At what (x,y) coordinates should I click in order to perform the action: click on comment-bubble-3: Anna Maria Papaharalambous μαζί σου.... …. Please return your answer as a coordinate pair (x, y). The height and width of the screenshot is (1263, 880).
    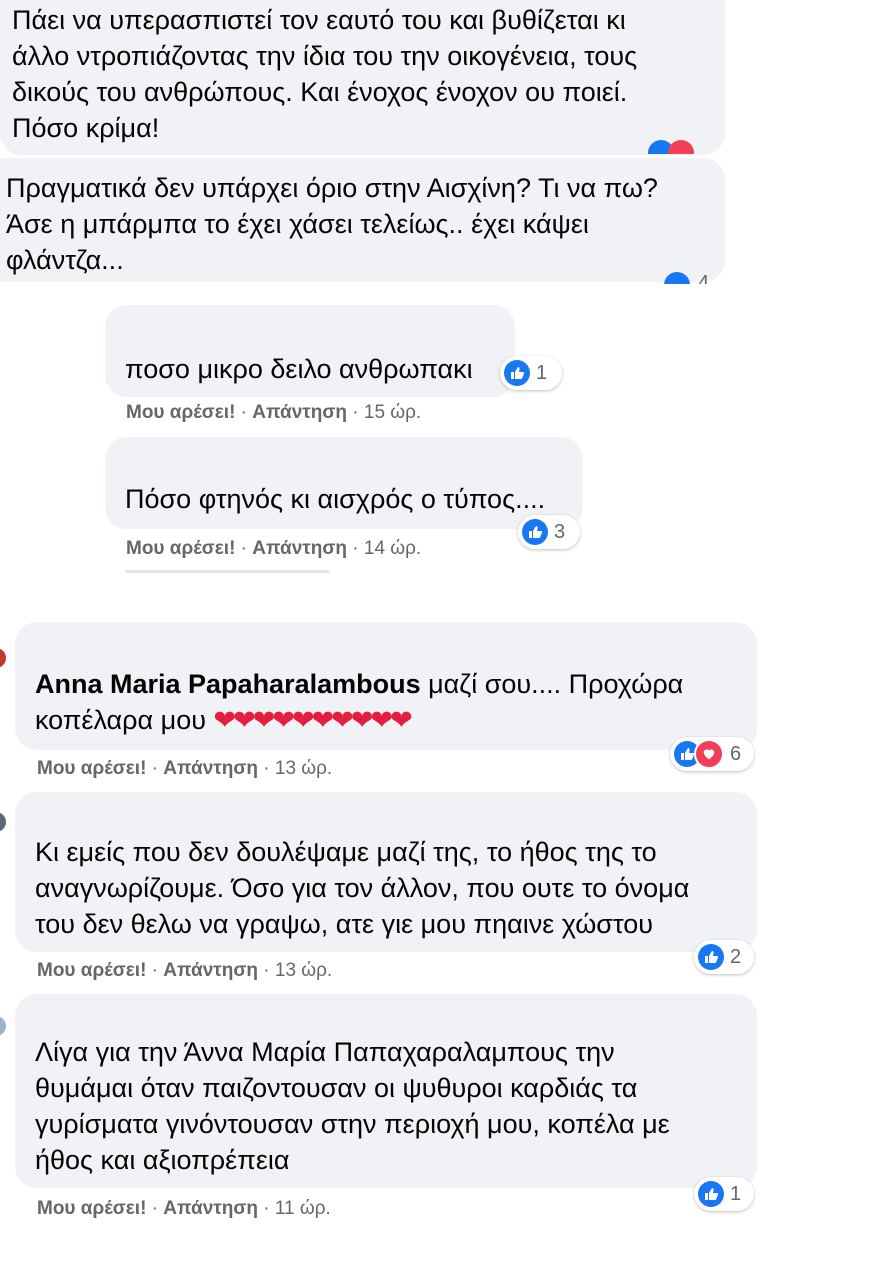
    Looking at the image, I should click on (386, 686).